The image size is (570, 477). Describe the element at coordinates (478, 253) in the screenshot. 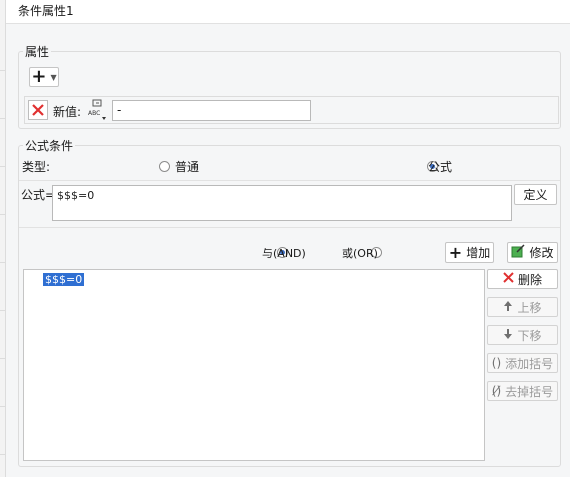

I see `add-condition-label: 增加` at that location.